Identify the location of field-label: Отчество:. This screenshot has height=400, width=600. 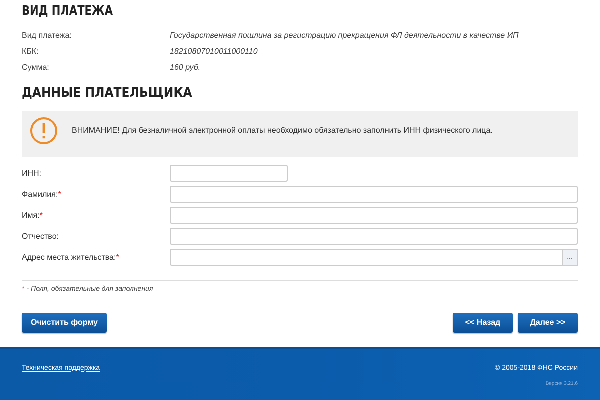
(40, 236).